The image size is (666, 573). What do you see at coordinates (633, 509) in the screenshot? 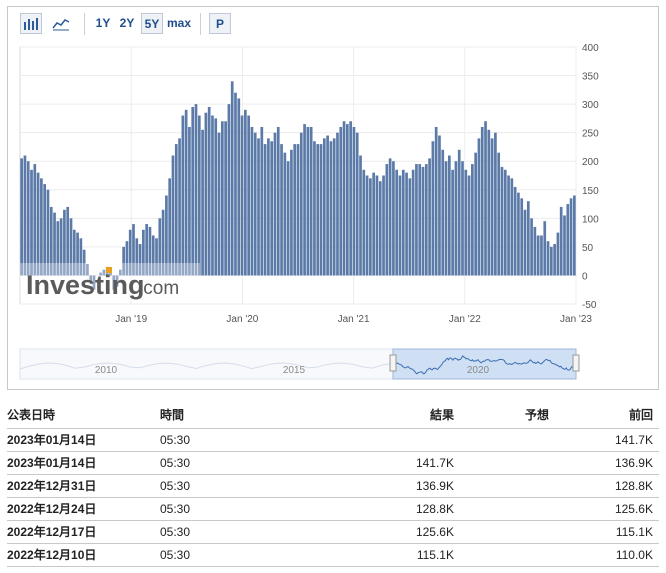
I see `cell-previous: 125.6K` at bounding box center [633, 509].